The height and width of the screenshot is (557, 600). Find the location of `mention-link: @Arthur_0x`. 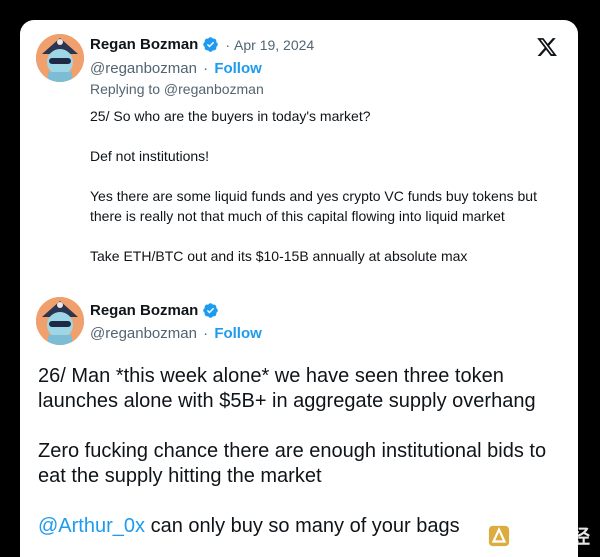

mention-link: @Arthur_0x is located at coordinates (91, 526).